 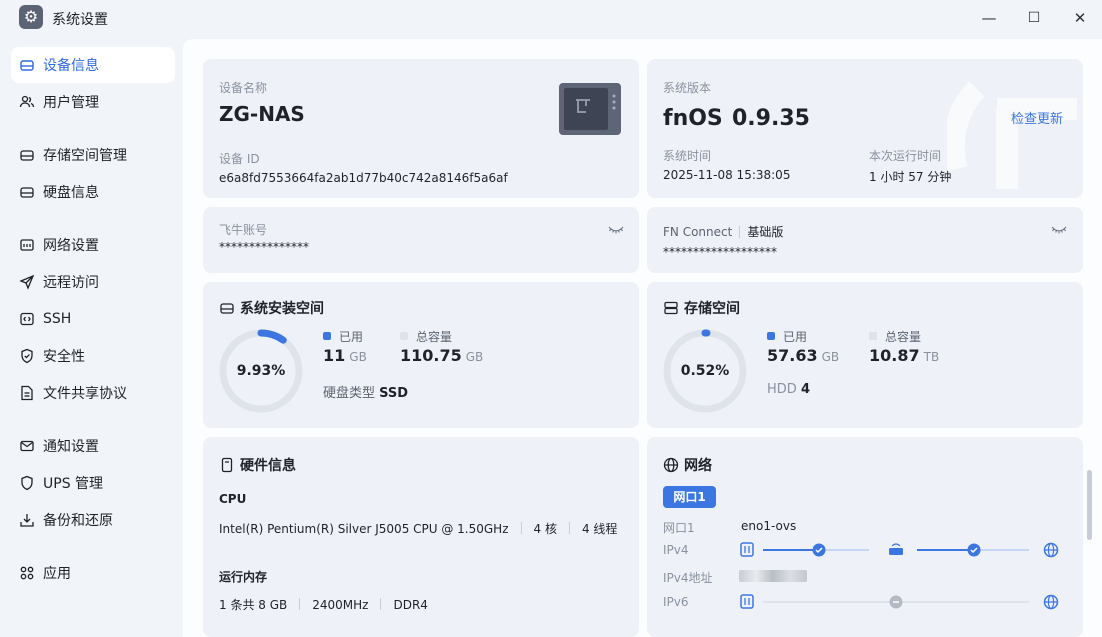 What do you see at coordinates (57, 574) in the screenshot?
I see `sidebar-item-label: 应用` at bounding box center [57, 574].